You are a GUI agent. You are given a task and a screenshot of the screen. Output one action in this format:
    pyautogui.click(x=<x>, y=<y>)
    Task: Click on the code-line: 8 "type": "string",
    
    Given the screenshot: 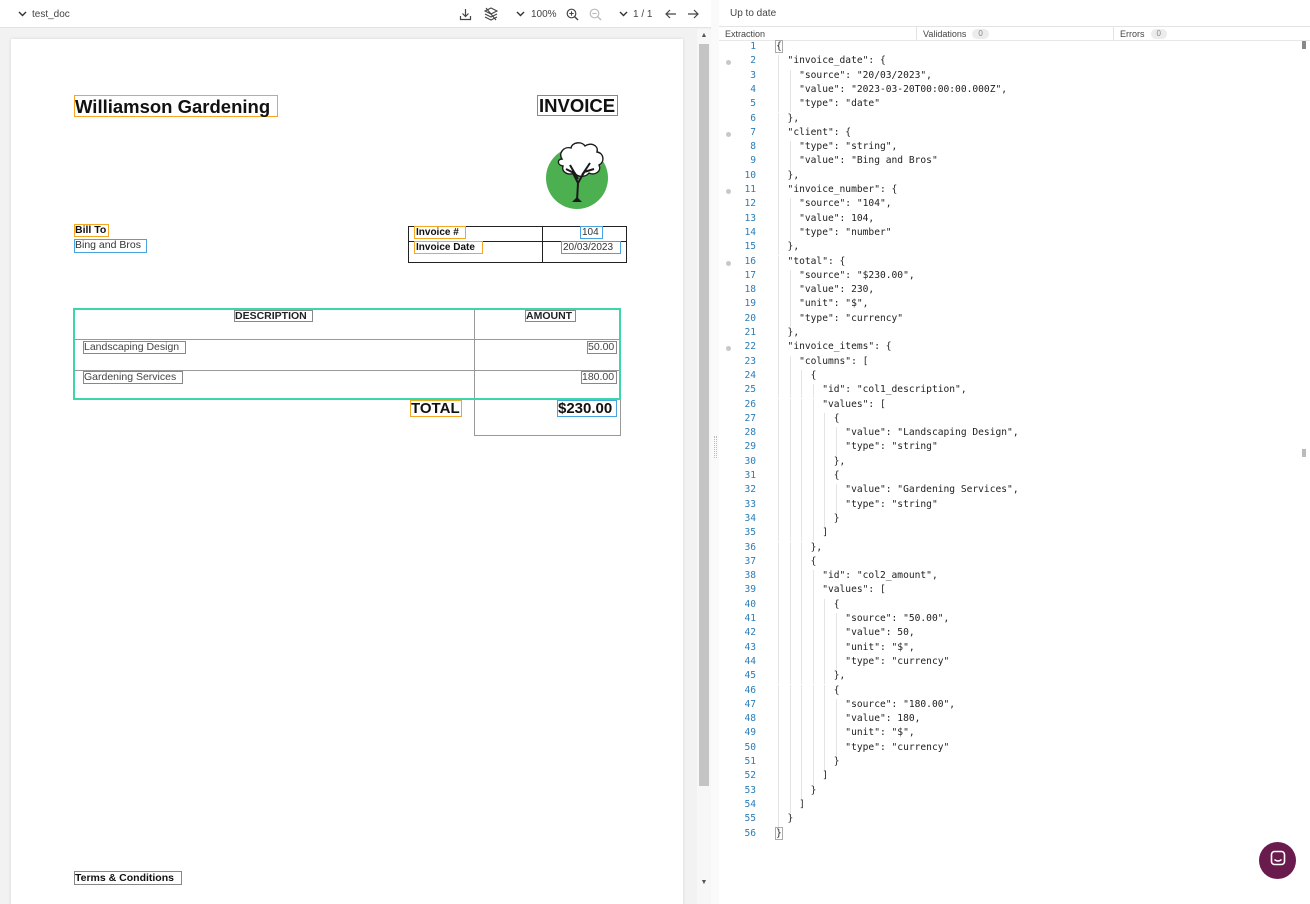 What is the action you would take?
    pyautogui.click(x=1010, y=148)
    